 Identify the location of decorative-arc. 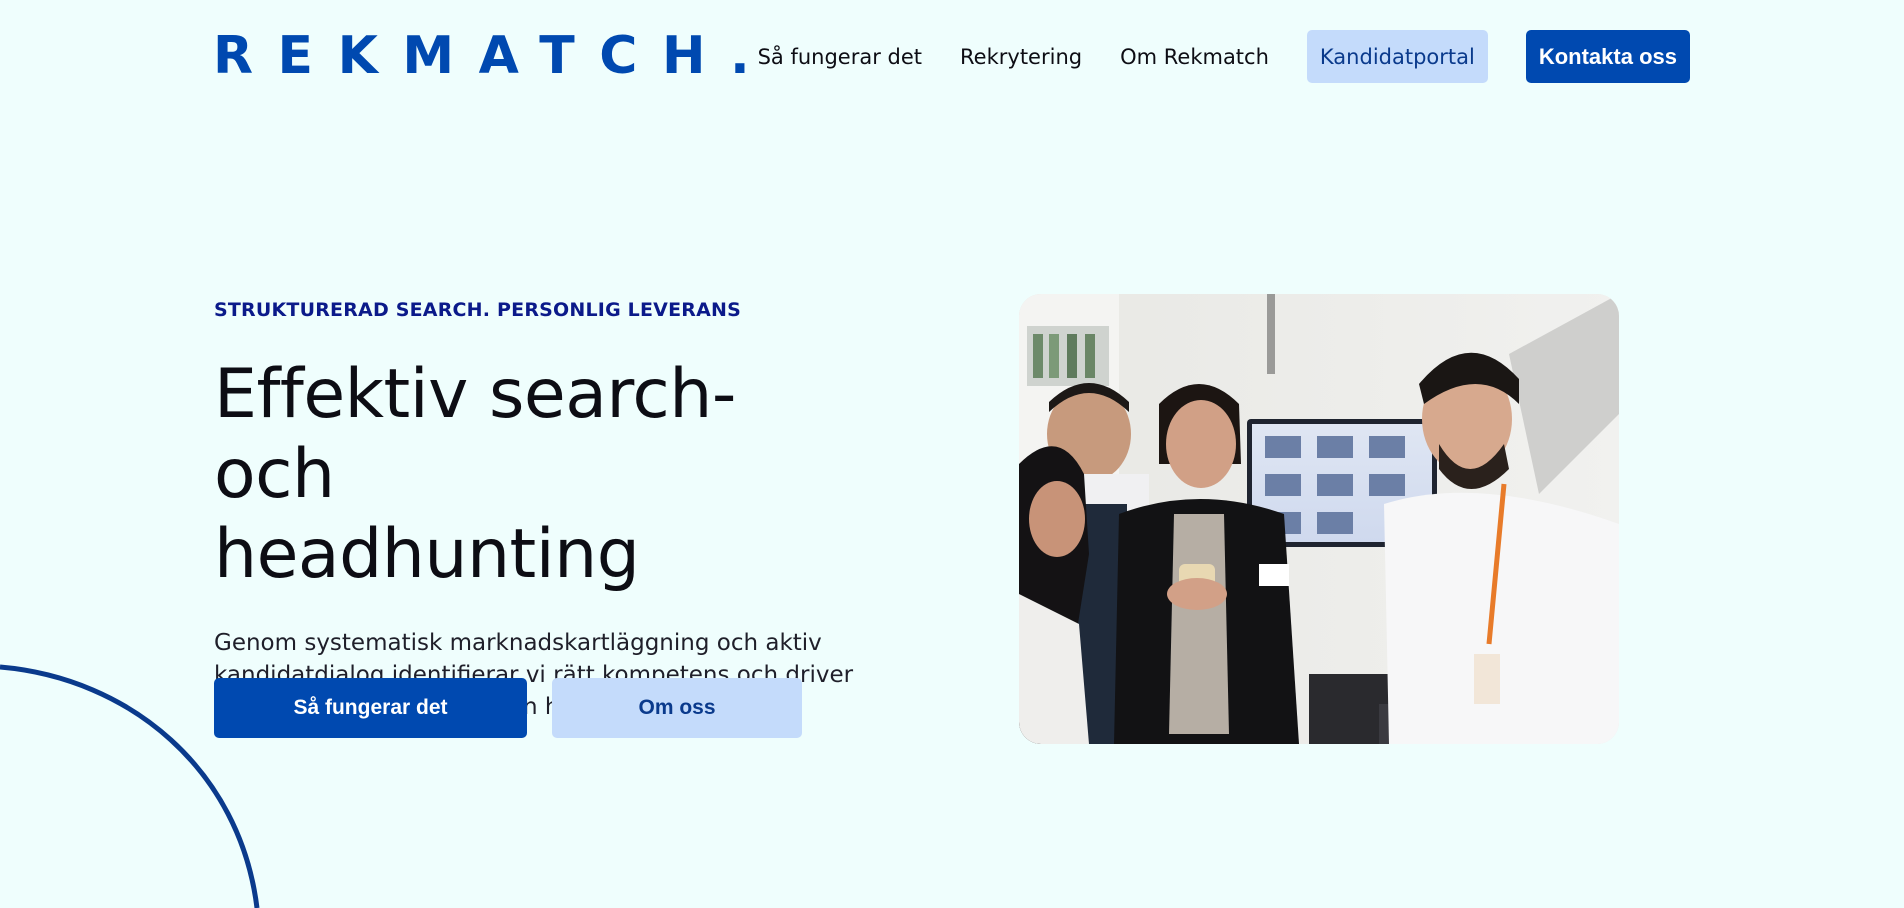
(130, 786).